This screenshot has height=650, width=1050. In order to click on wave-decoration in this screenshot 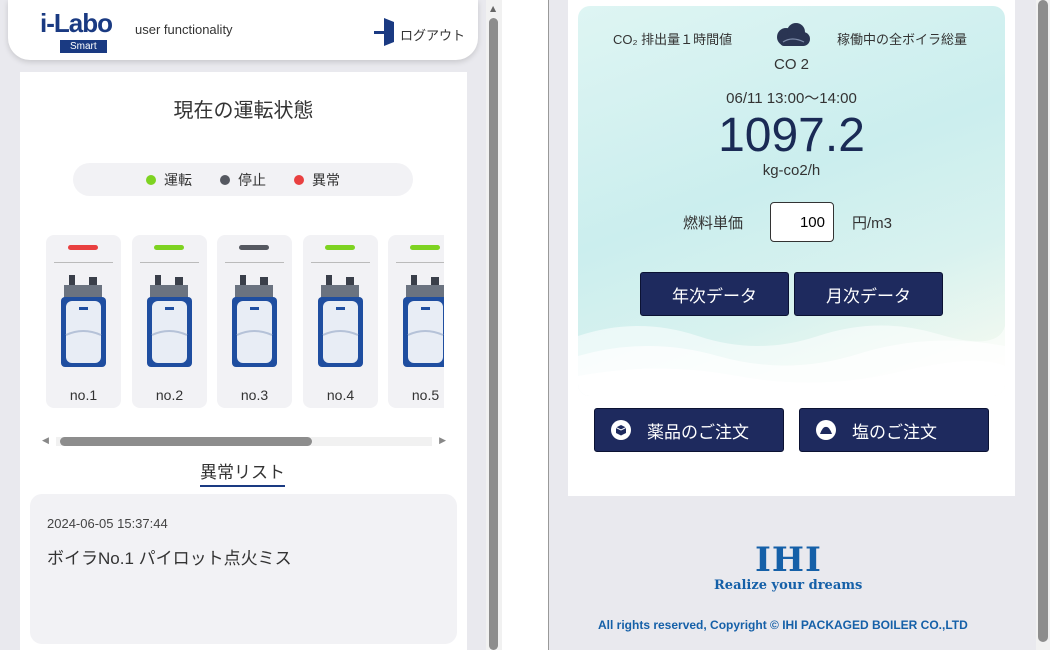, I will do `click(791, 360)`.